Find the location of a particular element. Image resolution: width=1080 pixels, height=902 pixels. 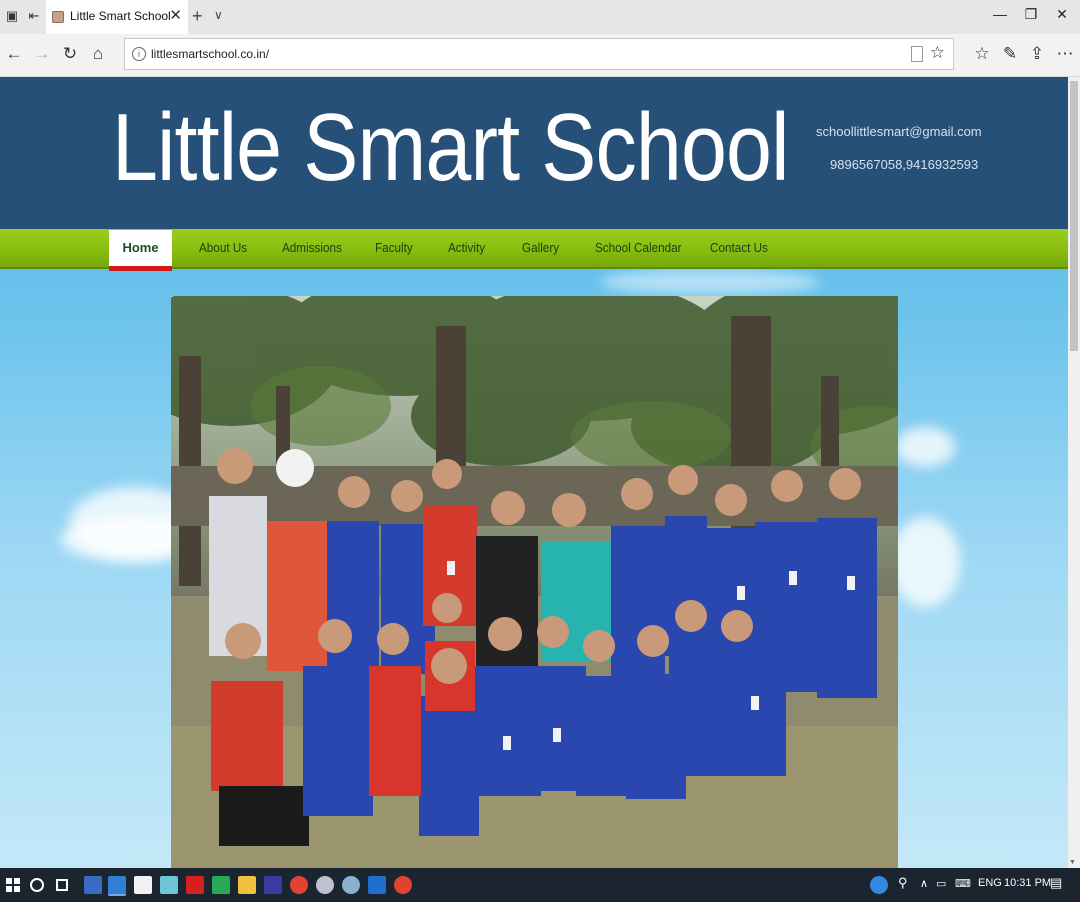

tab-title: Little Smart School is located at coordinates (120, 16).